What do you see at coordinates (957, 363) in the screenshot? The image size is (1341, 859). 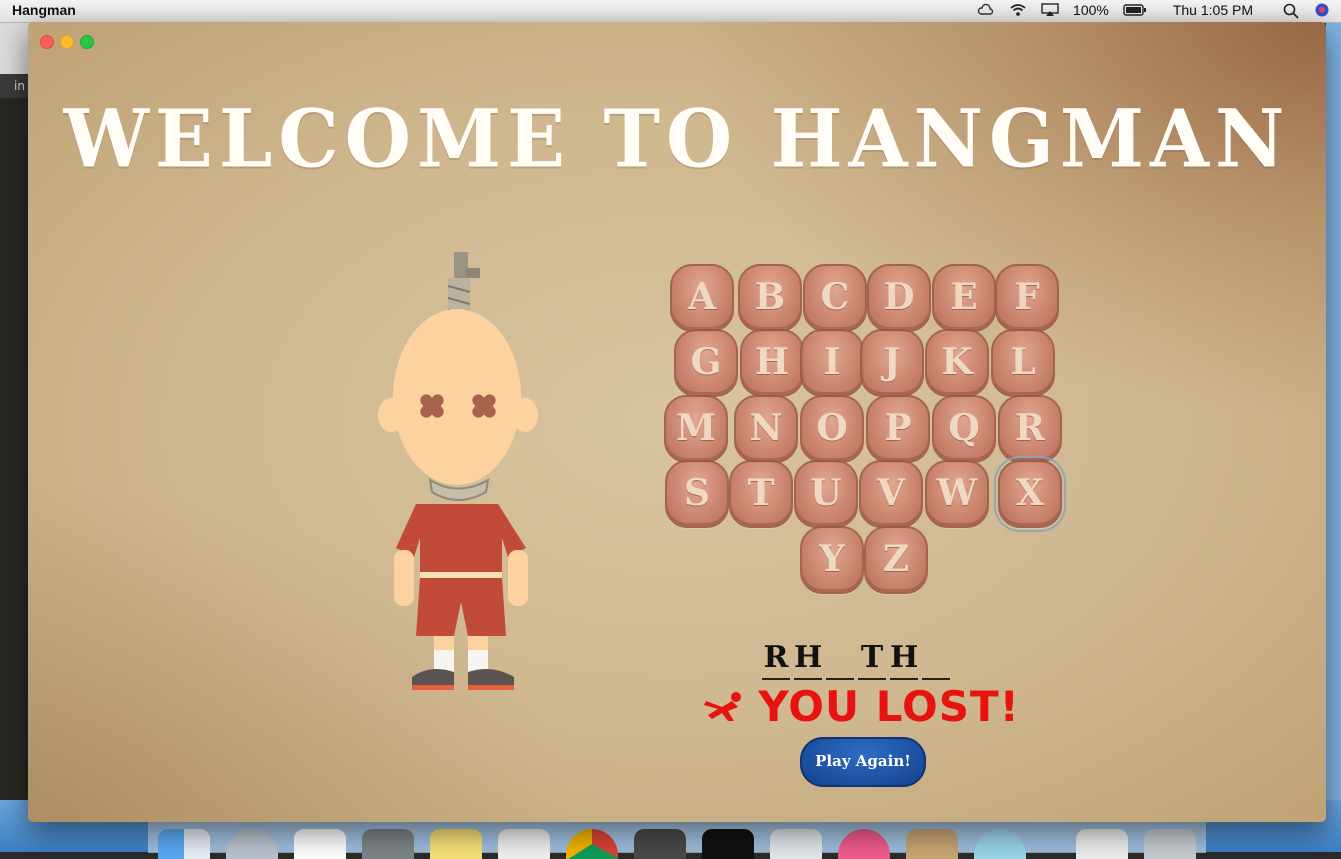 I see `letter-button-k: K` at bounding box center [957, 363].